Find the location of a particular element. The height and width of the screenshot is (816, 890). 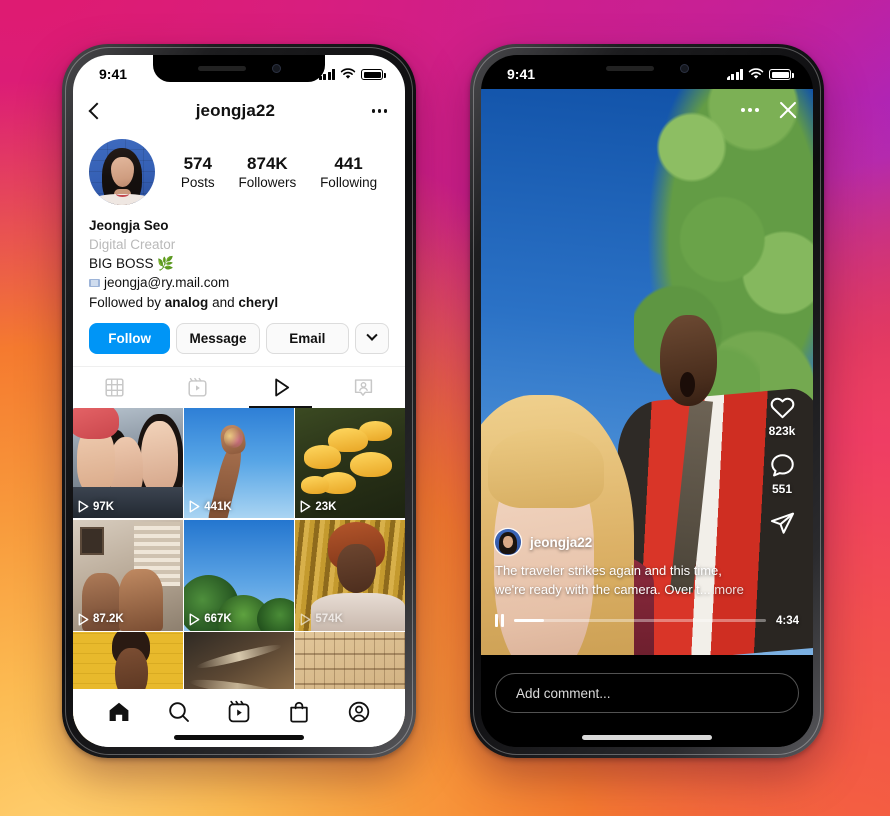

progress-track is located at coordinates (639, 620).